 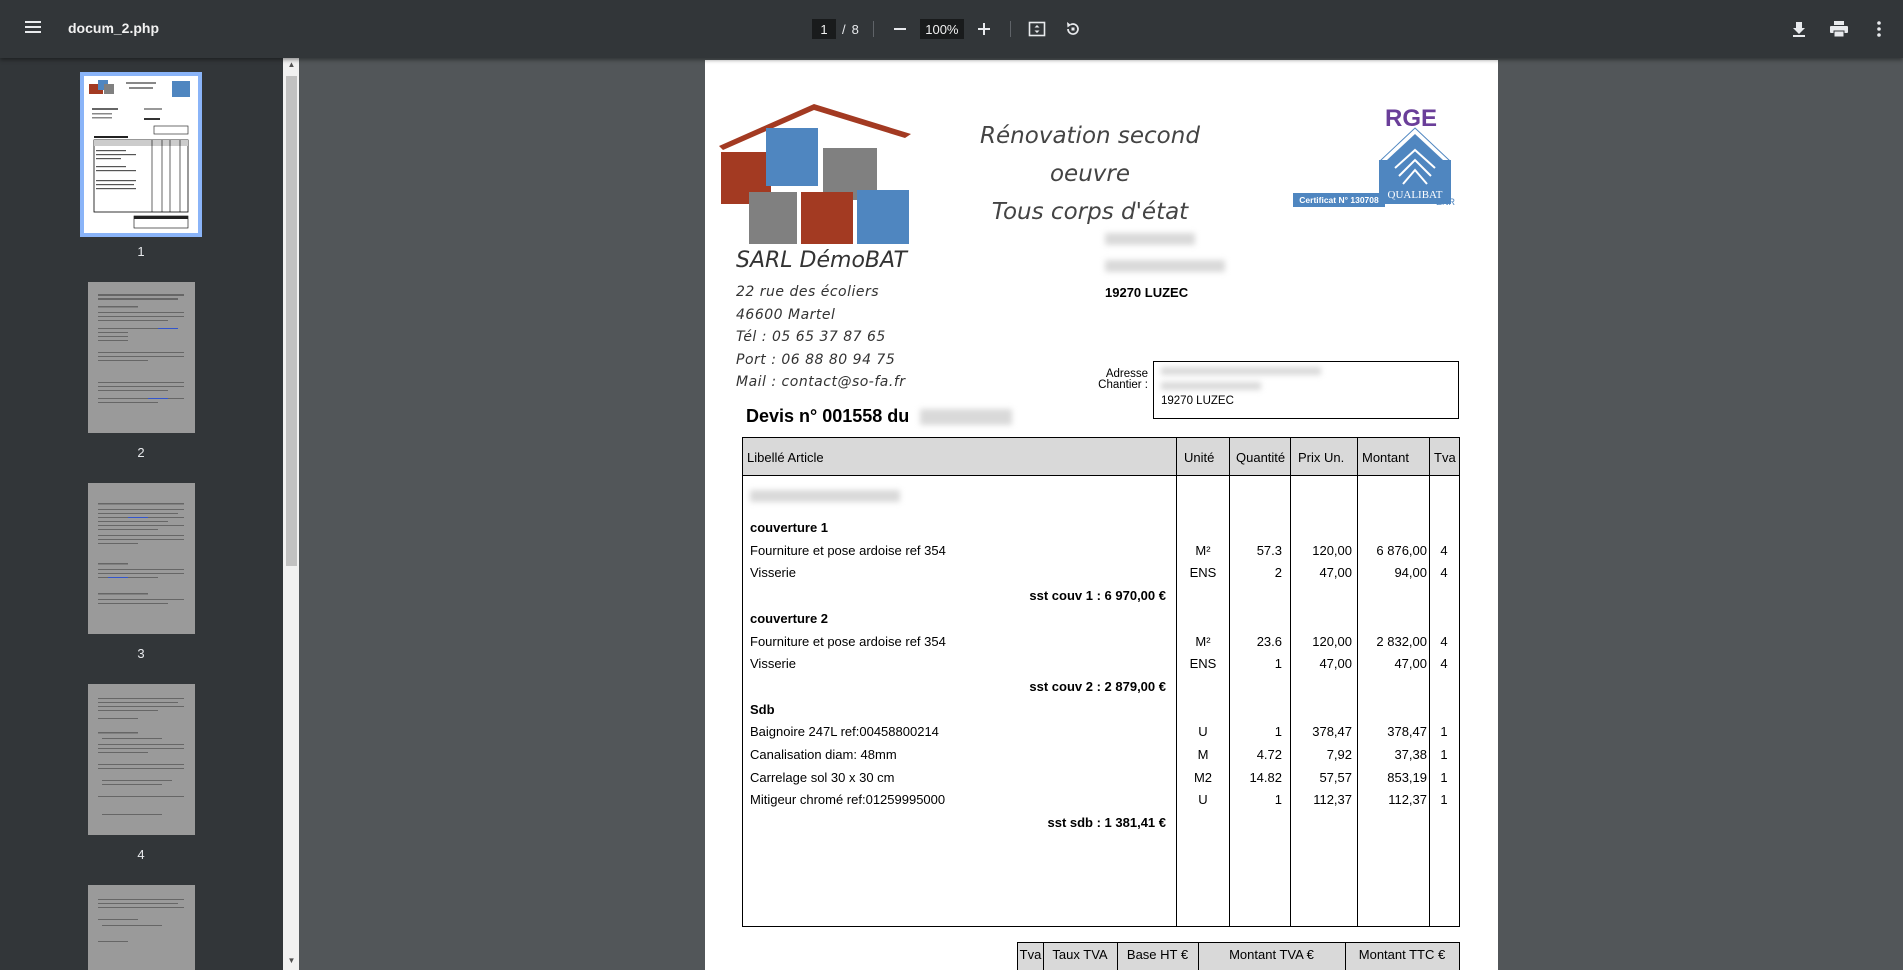 I want to click on cell-prix: 112,37, so click(x=1332, y=800).